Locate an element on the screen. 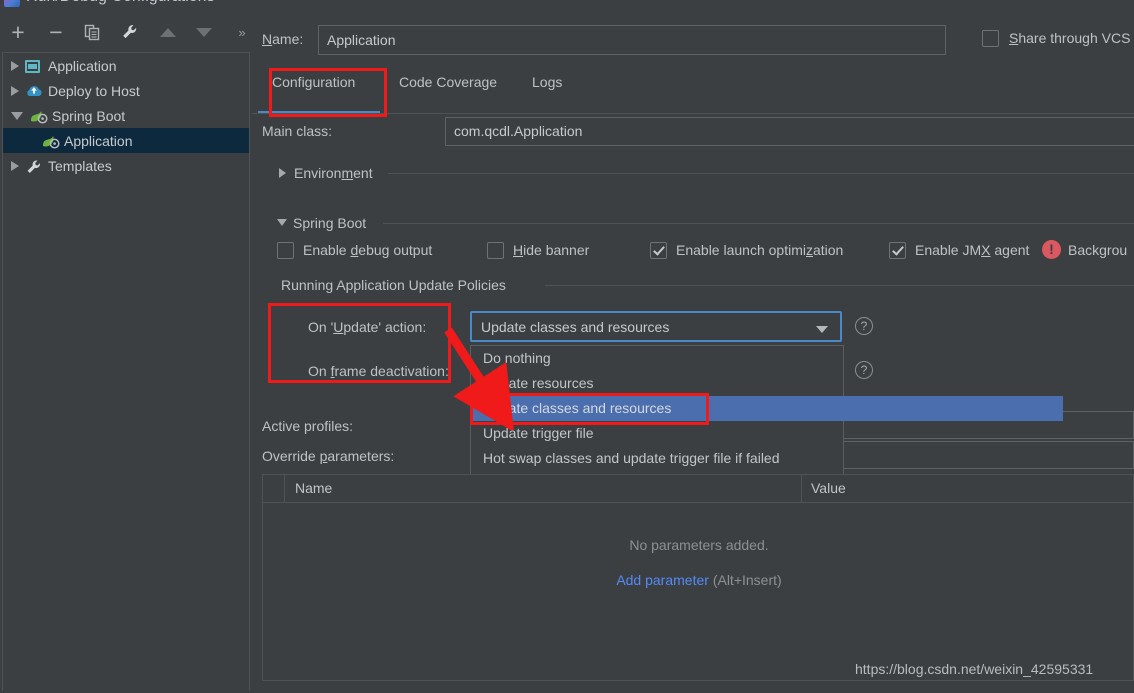  tab-configuration: Configuration is located at coordinates (313, 82).